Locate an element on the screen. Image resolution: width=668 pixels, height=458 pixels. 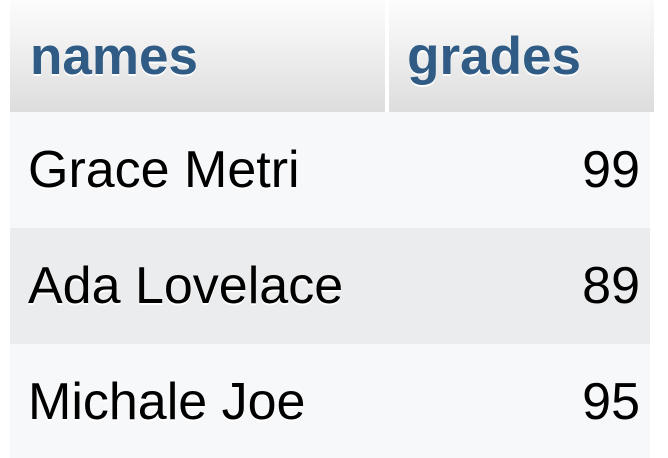
column-header-grades: grades is located at coordinates (517, 56).